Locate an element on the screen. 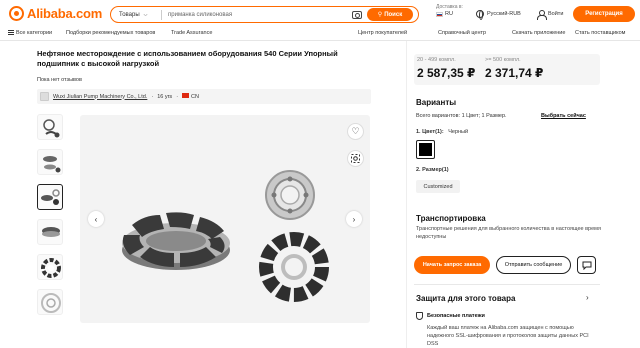 This screenshot has width=640, height=348. login-label: Войти is located at coordinates (556, 14).